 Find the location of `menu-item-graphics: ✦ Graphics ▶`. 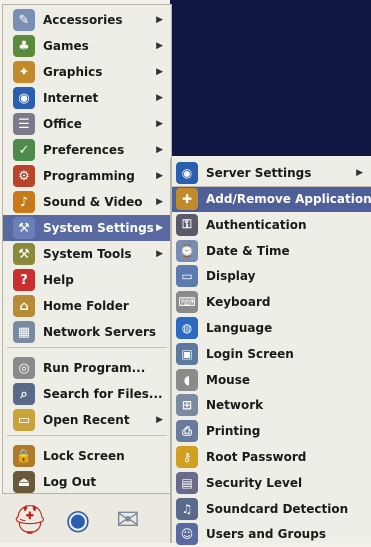

menu-item-graphics: ✦ Graphics ▶ is located at coordinates (87, 72).